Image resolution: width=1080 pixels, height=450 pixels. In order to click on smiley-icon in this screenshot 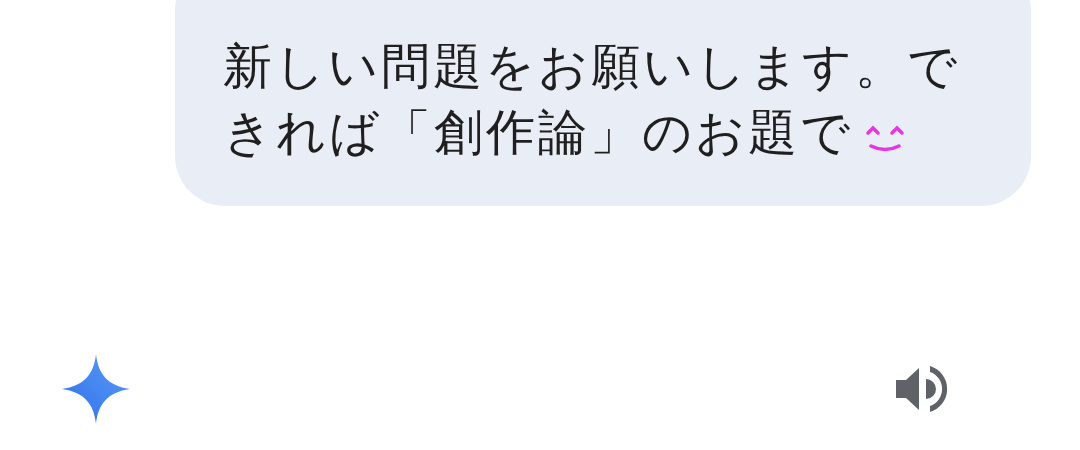, I will do `click(885, 139)`.